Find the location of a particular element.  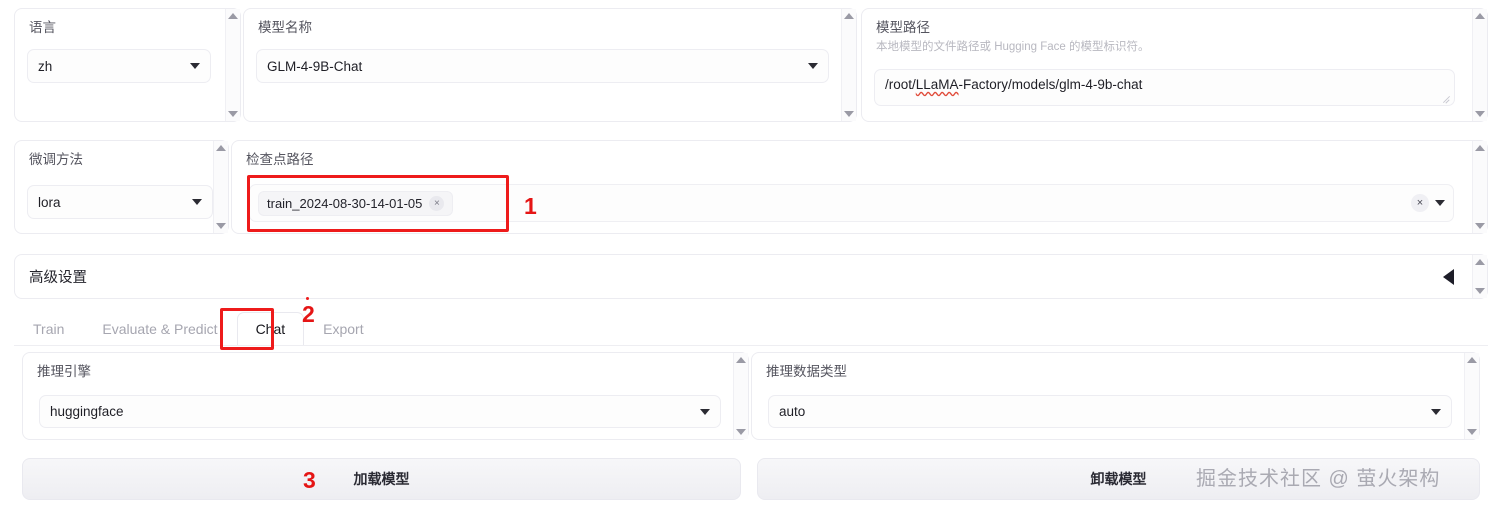

finetune-method-select-value: lora is located at coordinates (49, 202).